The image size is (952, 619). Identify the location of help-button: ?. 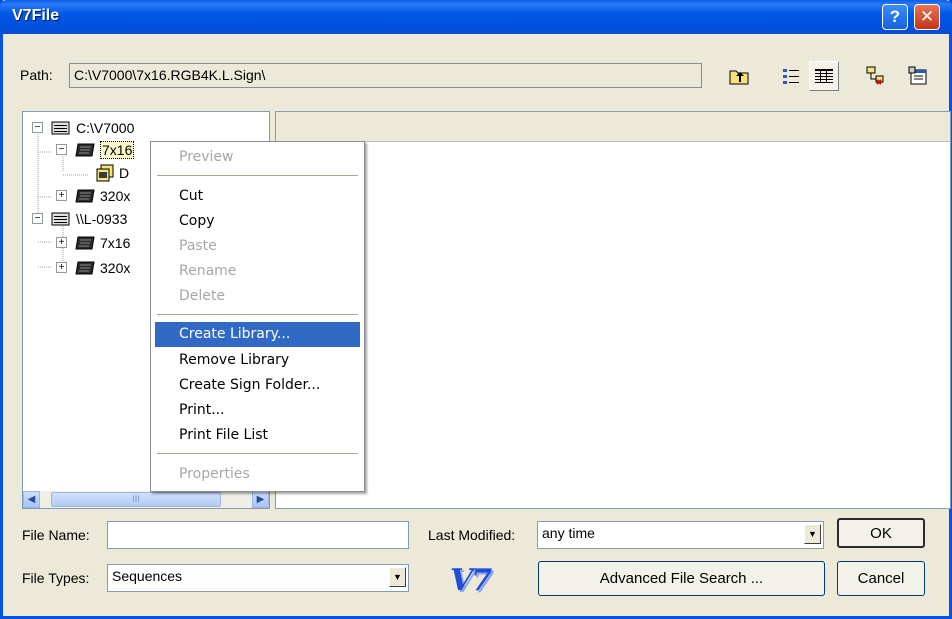
(895, 17).